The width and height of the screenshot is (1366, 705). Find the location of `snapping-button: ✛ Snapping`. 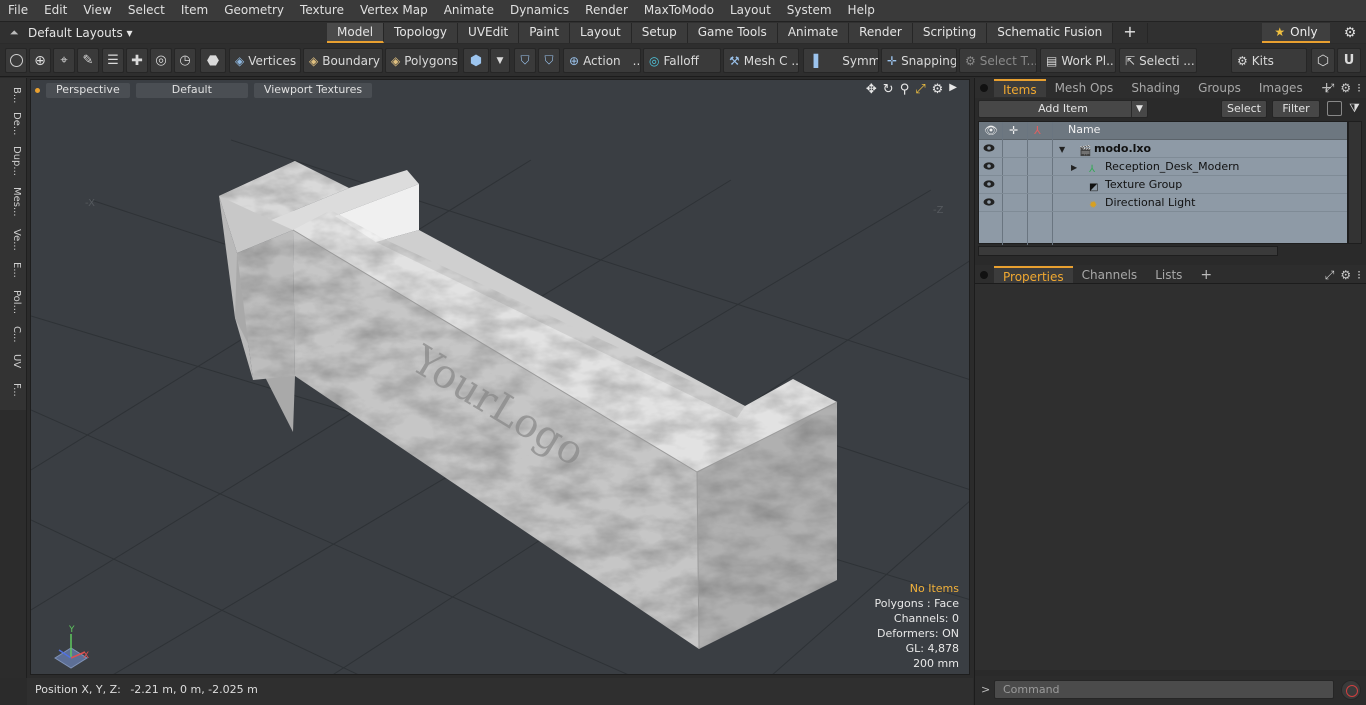

snapping-button: ✛ Snapping is located at coordinates (919, 60).